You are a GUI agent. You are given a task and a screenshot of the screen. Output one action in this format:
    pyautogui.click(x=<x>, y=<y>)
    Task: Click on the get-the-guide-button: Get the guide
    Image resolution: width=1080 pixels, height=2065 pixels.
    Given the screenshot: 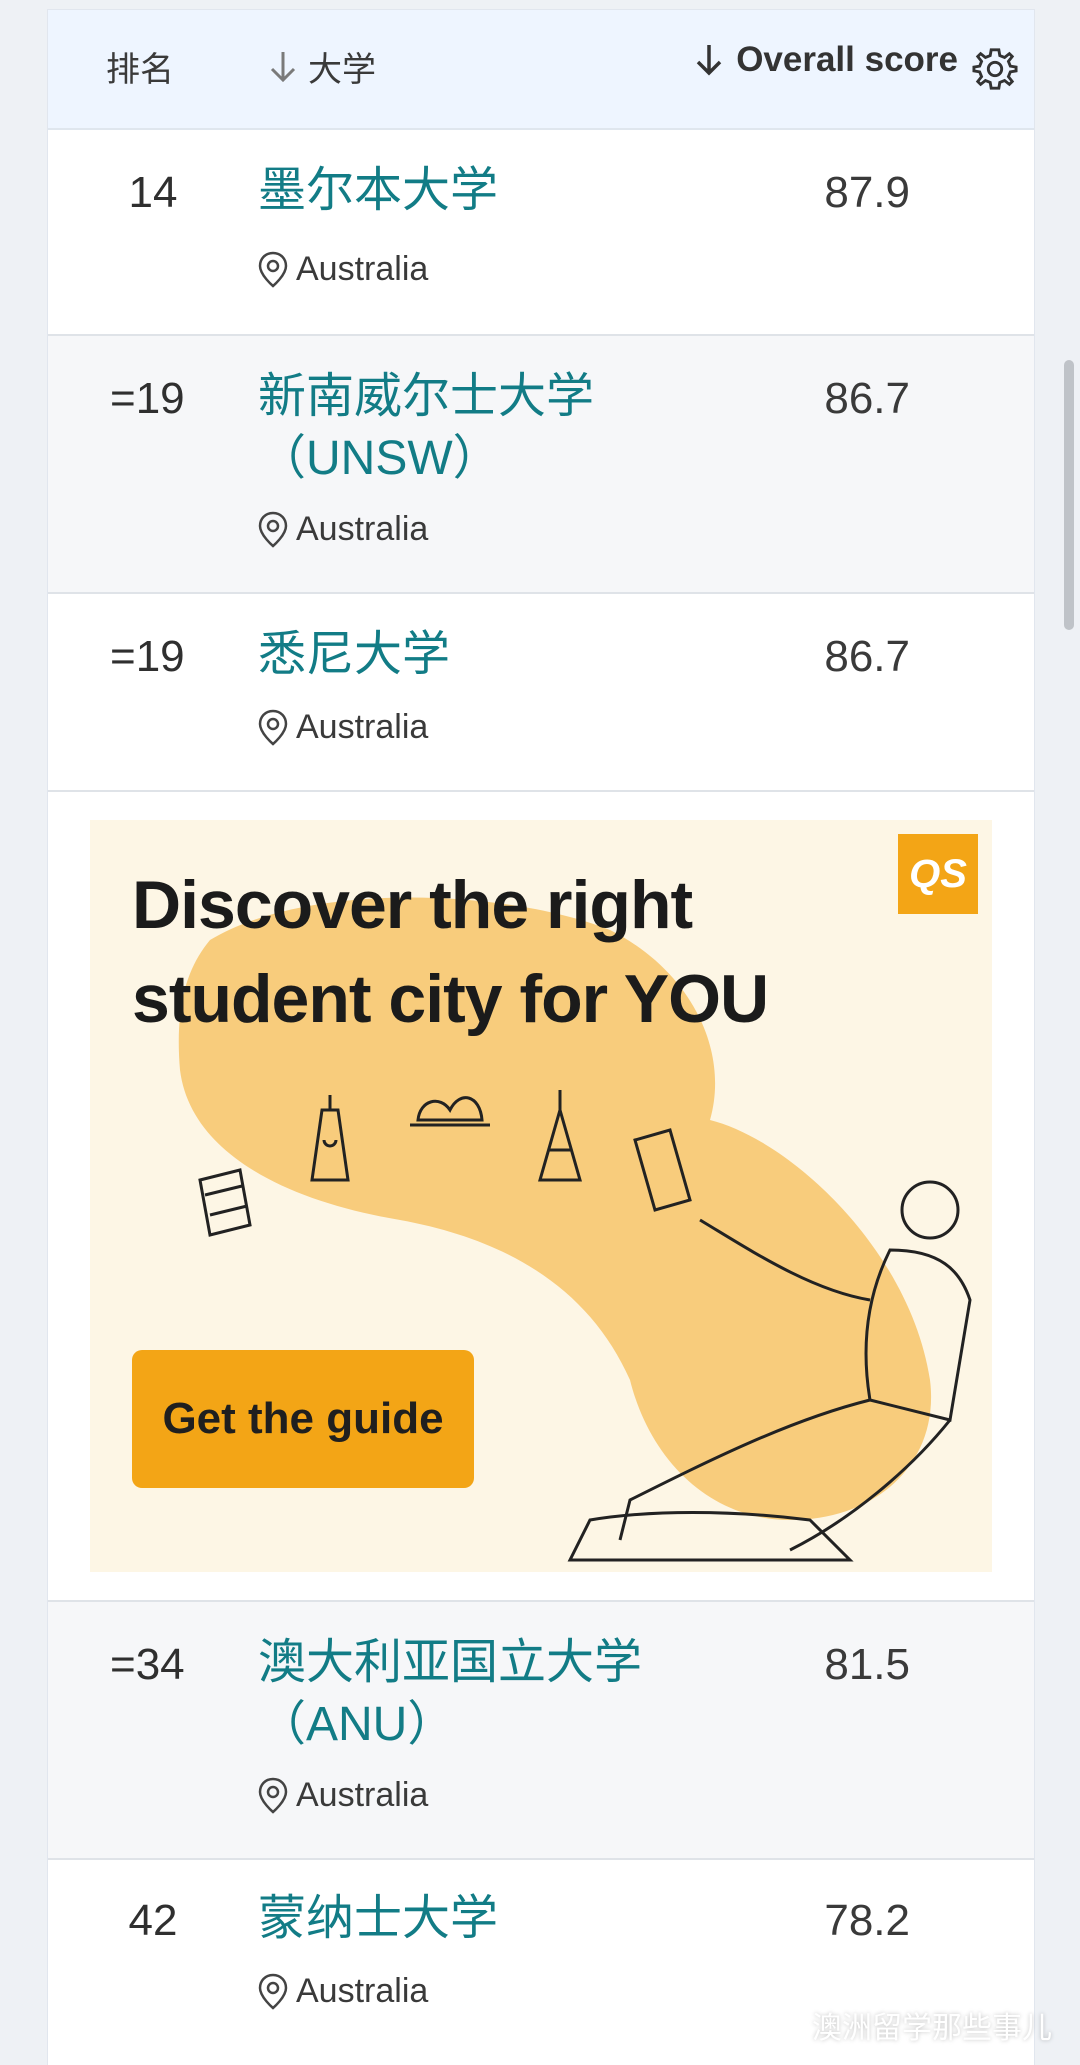 What is the action you would take?
    pyautogui.click(x=303, y=1419)
    